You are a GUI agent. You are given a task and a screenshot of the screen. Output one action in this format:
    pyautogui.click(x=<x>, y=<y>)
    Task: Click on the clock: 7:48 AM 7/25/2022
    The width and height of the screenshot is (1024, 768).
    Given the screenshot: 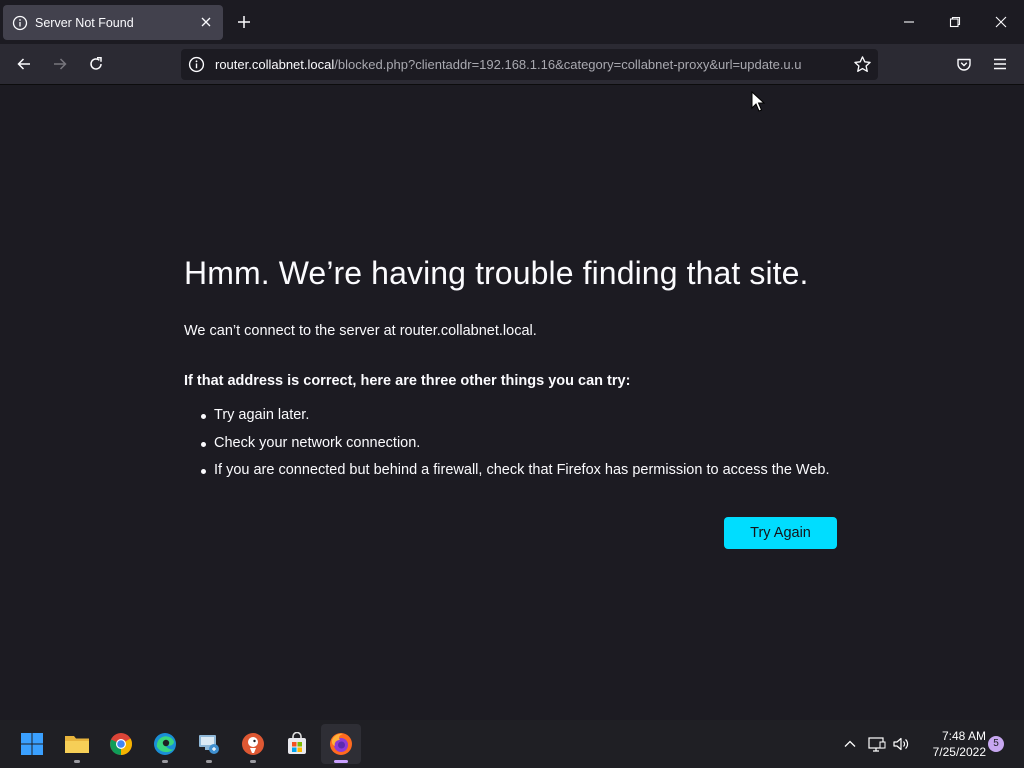 What is the action you would take?
    pyautogui.click(x=953, y=744)
    